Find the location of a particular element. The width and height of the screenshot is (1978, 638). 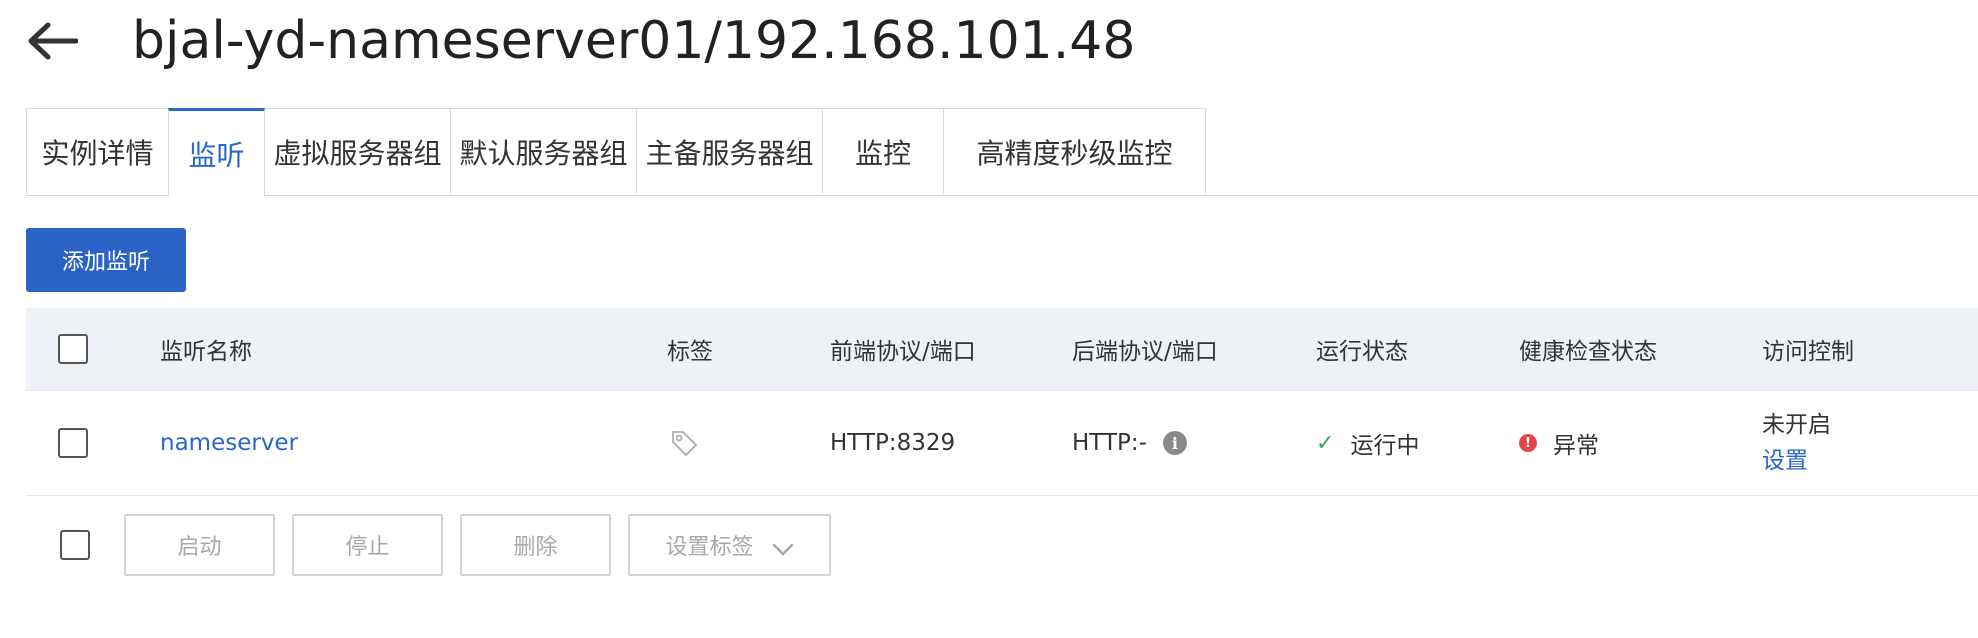

table-header: 监听名称 标签 前端协议/端口 后端协议/端口 运行状态 健康检查状态 访问控制 is located at coordinates (1002, 349).